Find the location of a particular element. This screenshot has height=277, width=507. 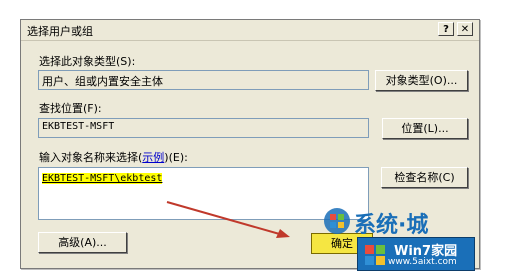

xitongcheng-watermark: 系统·城 is located at coordinates (382, 221).